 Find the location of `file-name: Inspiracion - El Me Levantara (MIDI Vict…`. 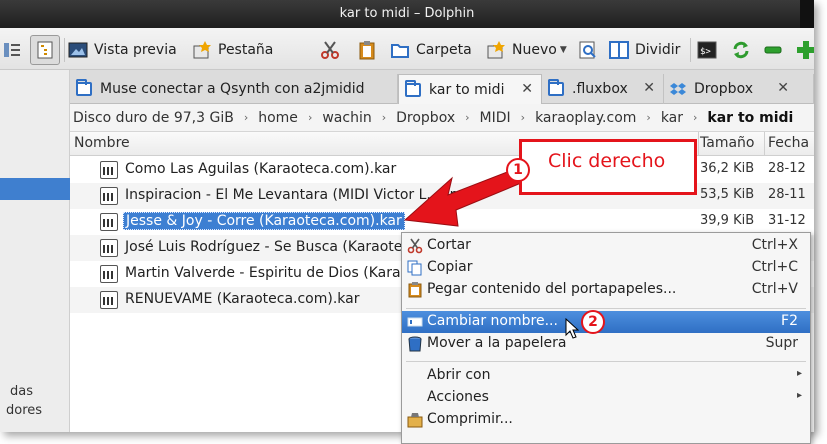

file-name: Inspiracion - El Me Levantara (MIDI Vict… is located at coordinates (302, 195).